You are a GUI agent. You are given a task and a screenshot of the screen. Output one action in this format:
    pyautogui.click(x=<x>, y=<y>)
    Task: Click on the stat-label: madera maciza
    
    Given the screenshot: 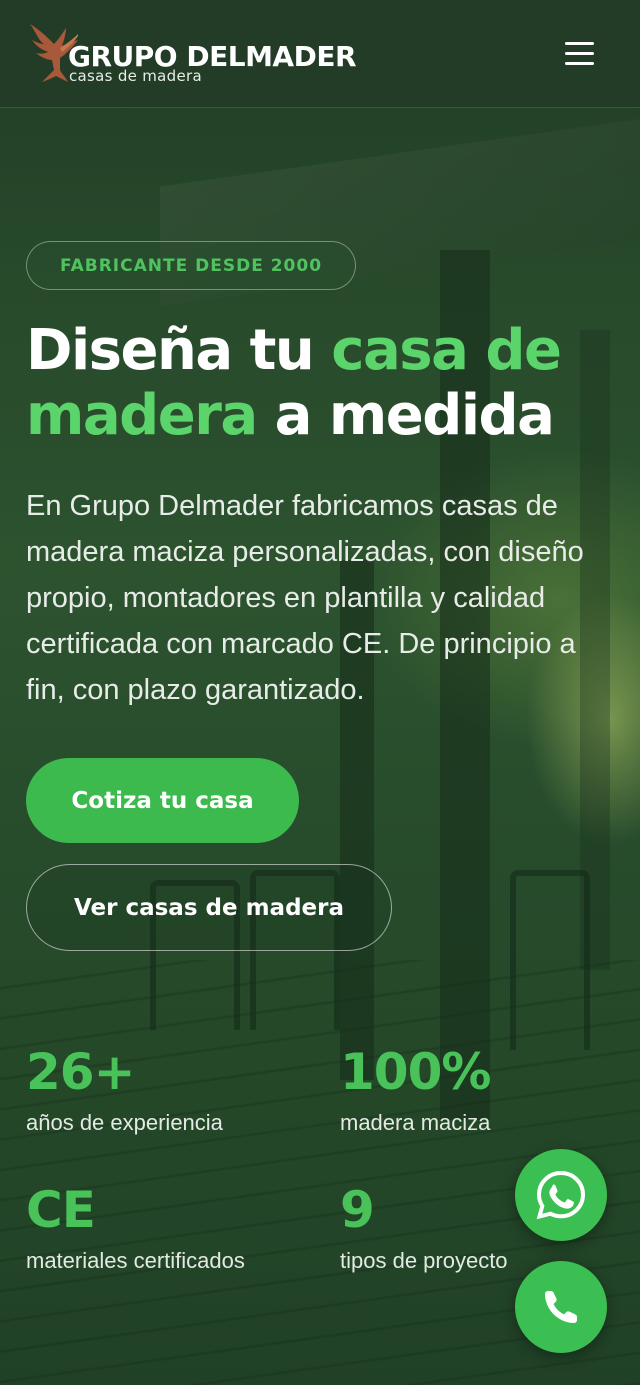 What is the action you would take?
    pyautogui.click(x=415, y=1122)
    